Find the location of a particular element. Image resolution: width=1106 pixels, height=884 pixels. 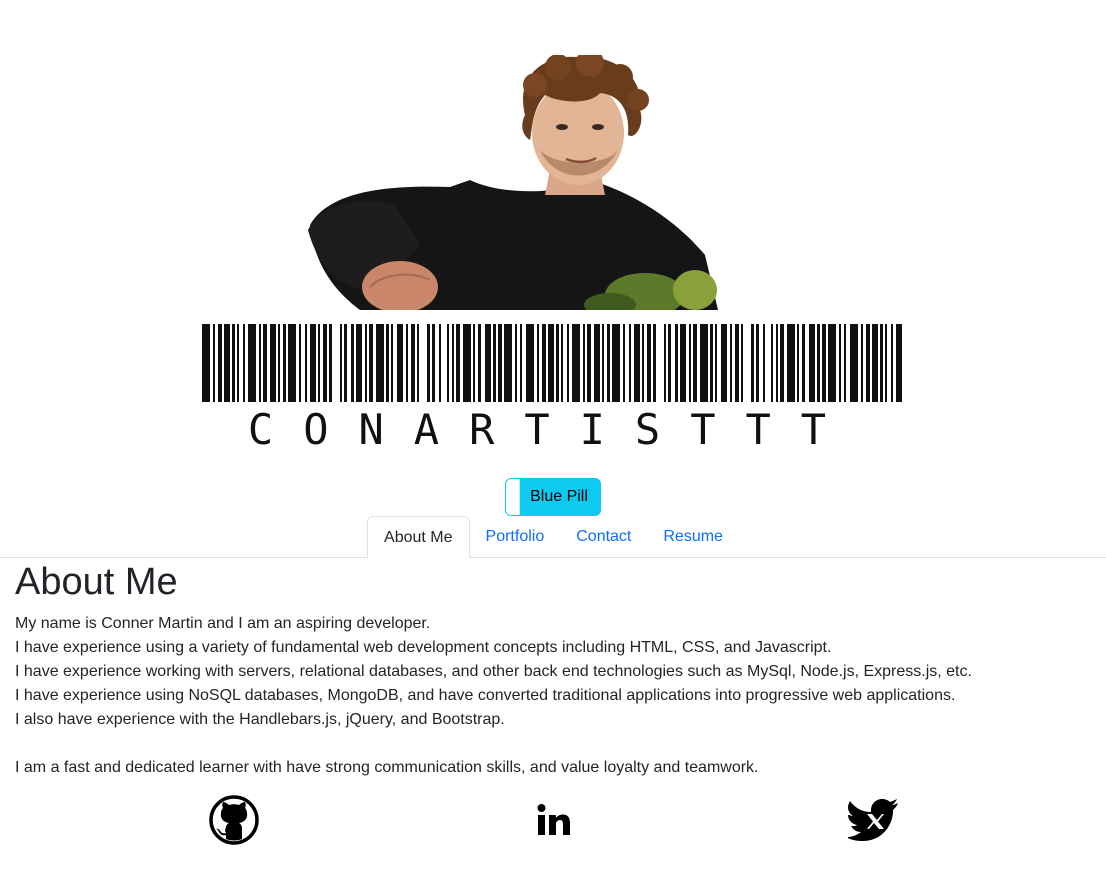

tab-resume: Resume is located at coordinates (693, 537).